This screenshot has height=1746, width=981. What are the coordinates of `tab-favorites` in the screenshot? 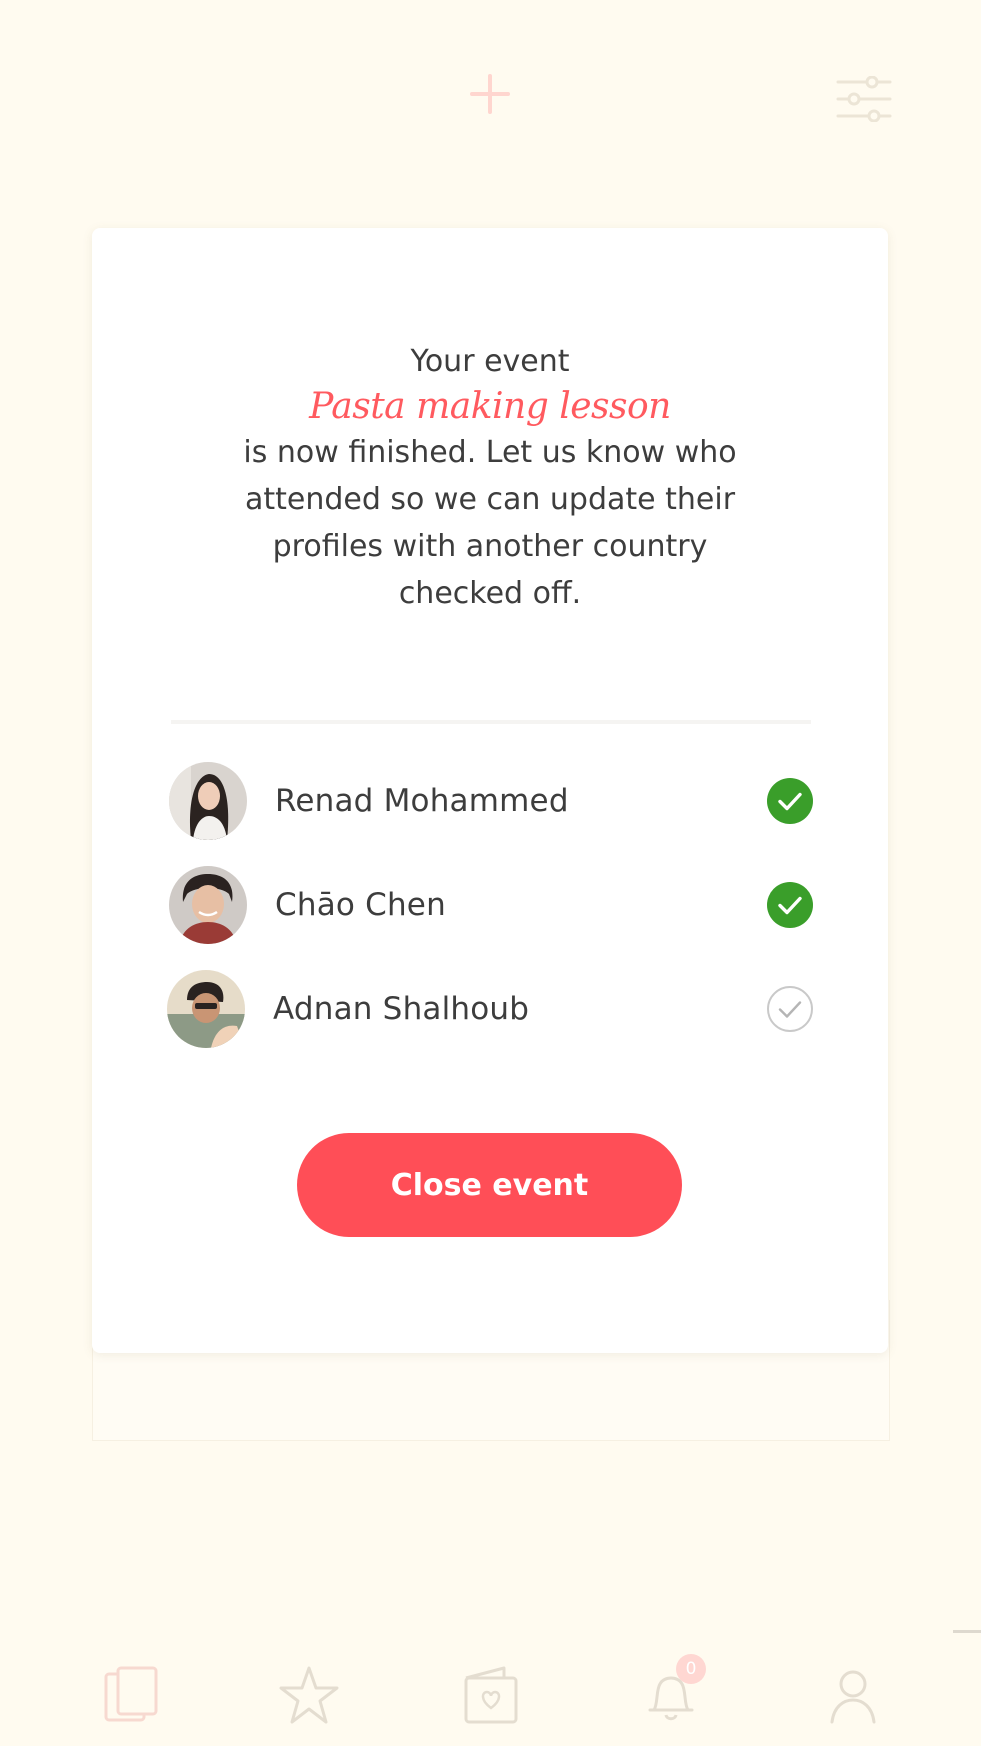 It's located at (309, 1695).